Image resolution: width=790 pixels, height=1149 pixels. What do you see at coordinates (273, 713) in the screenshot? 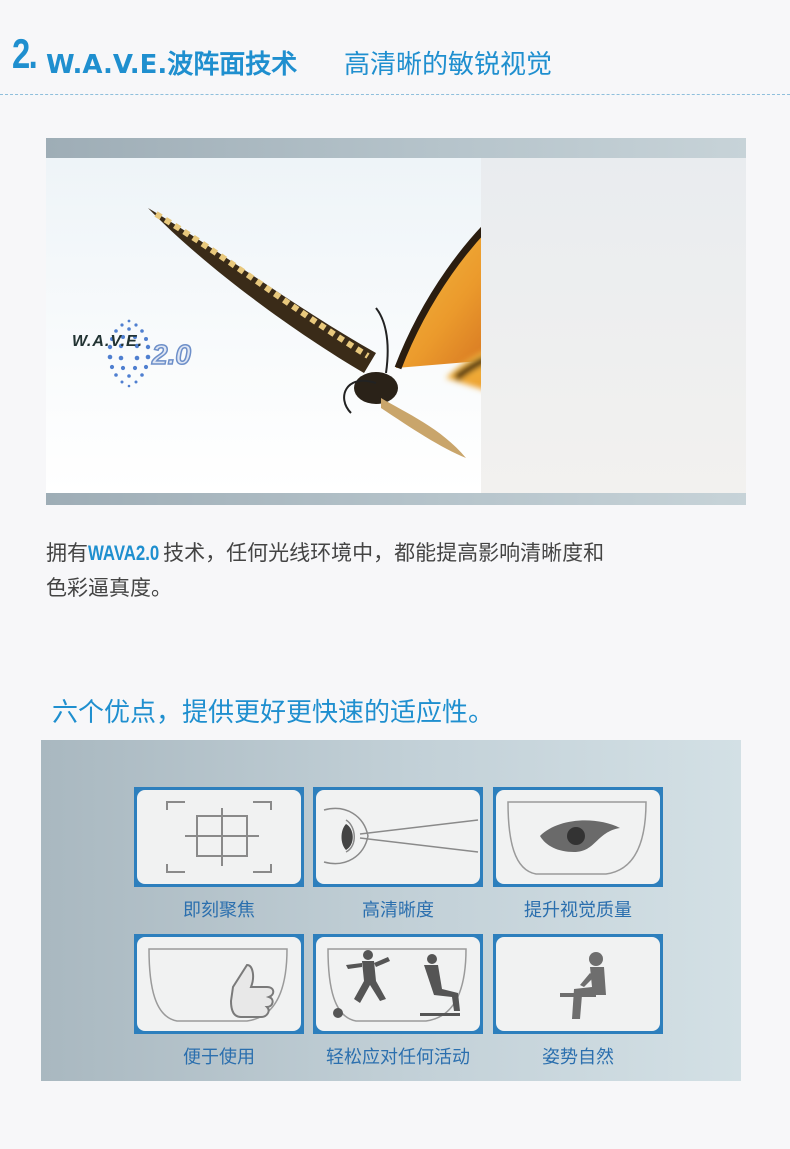
I see `advantages-title: 六个优点，提供更好更快速的适应性。` at bounding box center [273, 713].